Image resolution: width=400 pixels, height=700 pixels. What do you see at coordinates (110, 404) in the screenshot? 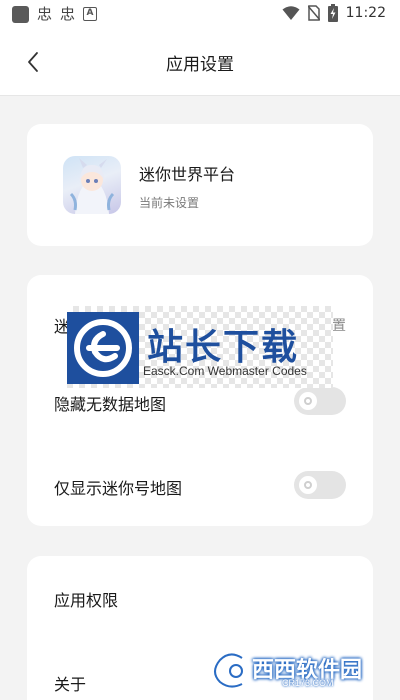
I see `row-label: 隐藏无数据地图` at bounding box center [110, 404].